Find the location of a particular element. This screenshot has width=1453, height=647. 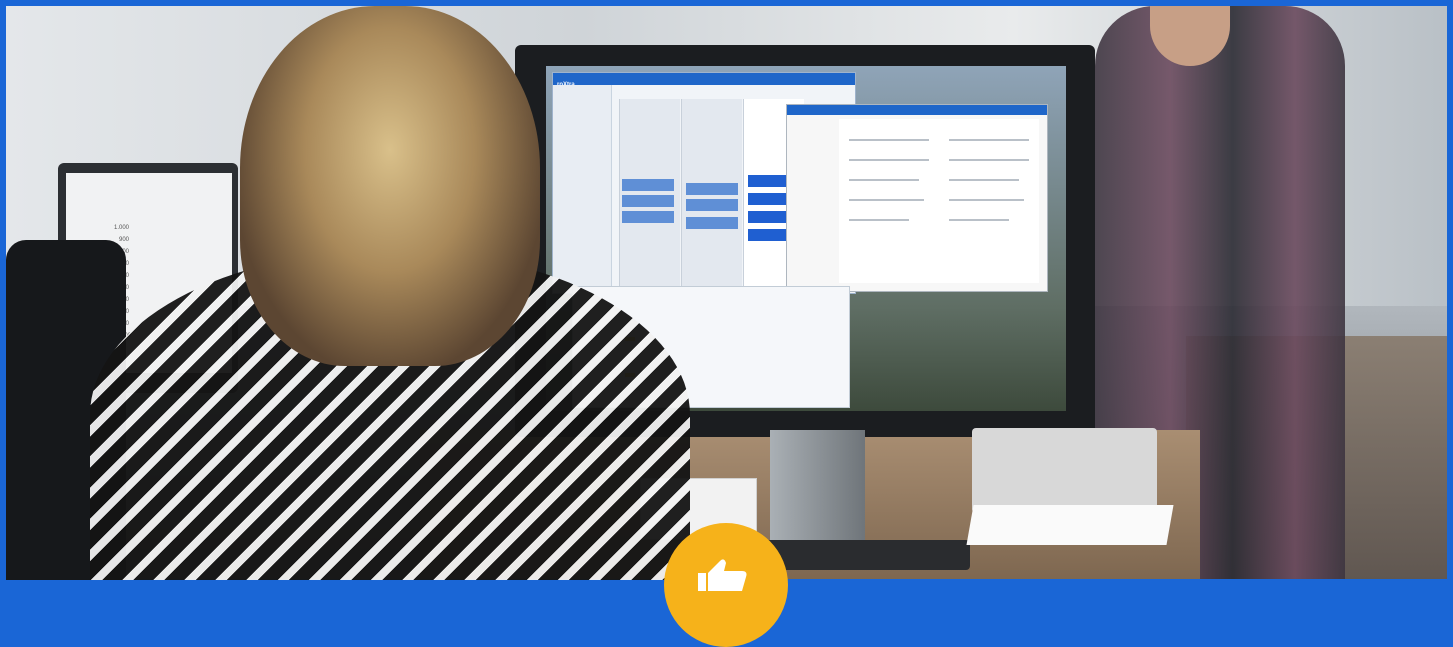

app-titlebar: roXtra is located at coordinates (704, 80).